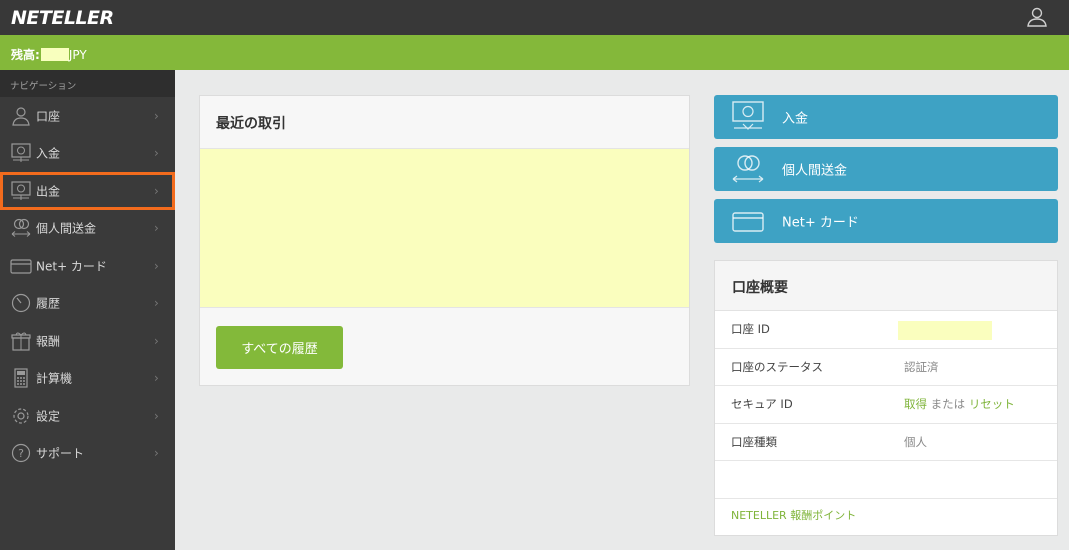  What do you see at coordinates (795, 119) in the screenshot?
I see `deposit-button-label: 入金` at bounding box center [795, 119].